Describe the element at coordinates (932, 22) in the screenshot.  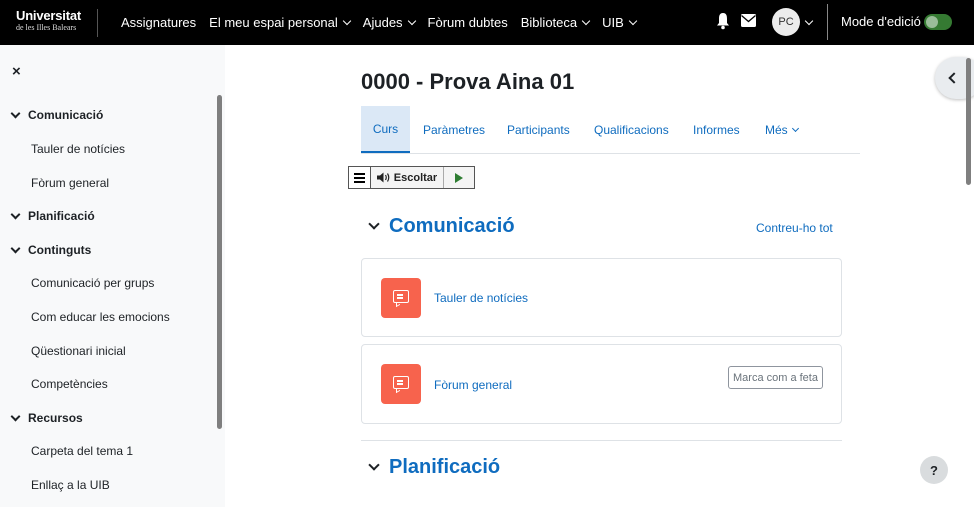
I see `toggle-knob` at that location.